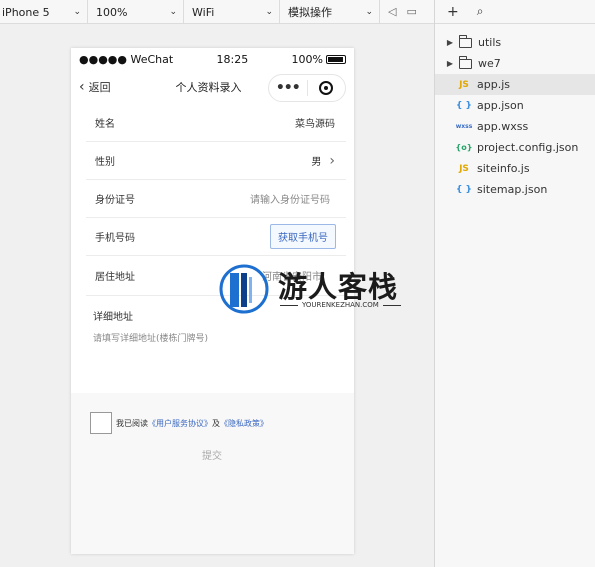 The width and height of the screenshot is (595, 567). I want to click on tree-item-label: app.js, so click(493, 84).